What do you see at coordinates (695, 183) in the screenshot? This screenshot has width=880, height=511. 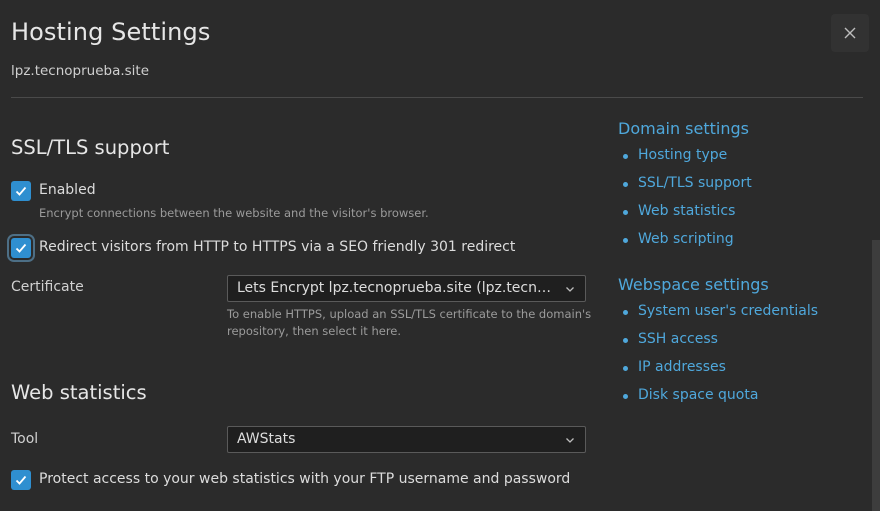 I see `nav-link-ssl-tls-support: SSL/TLS support` at bounding box center [695, 183].